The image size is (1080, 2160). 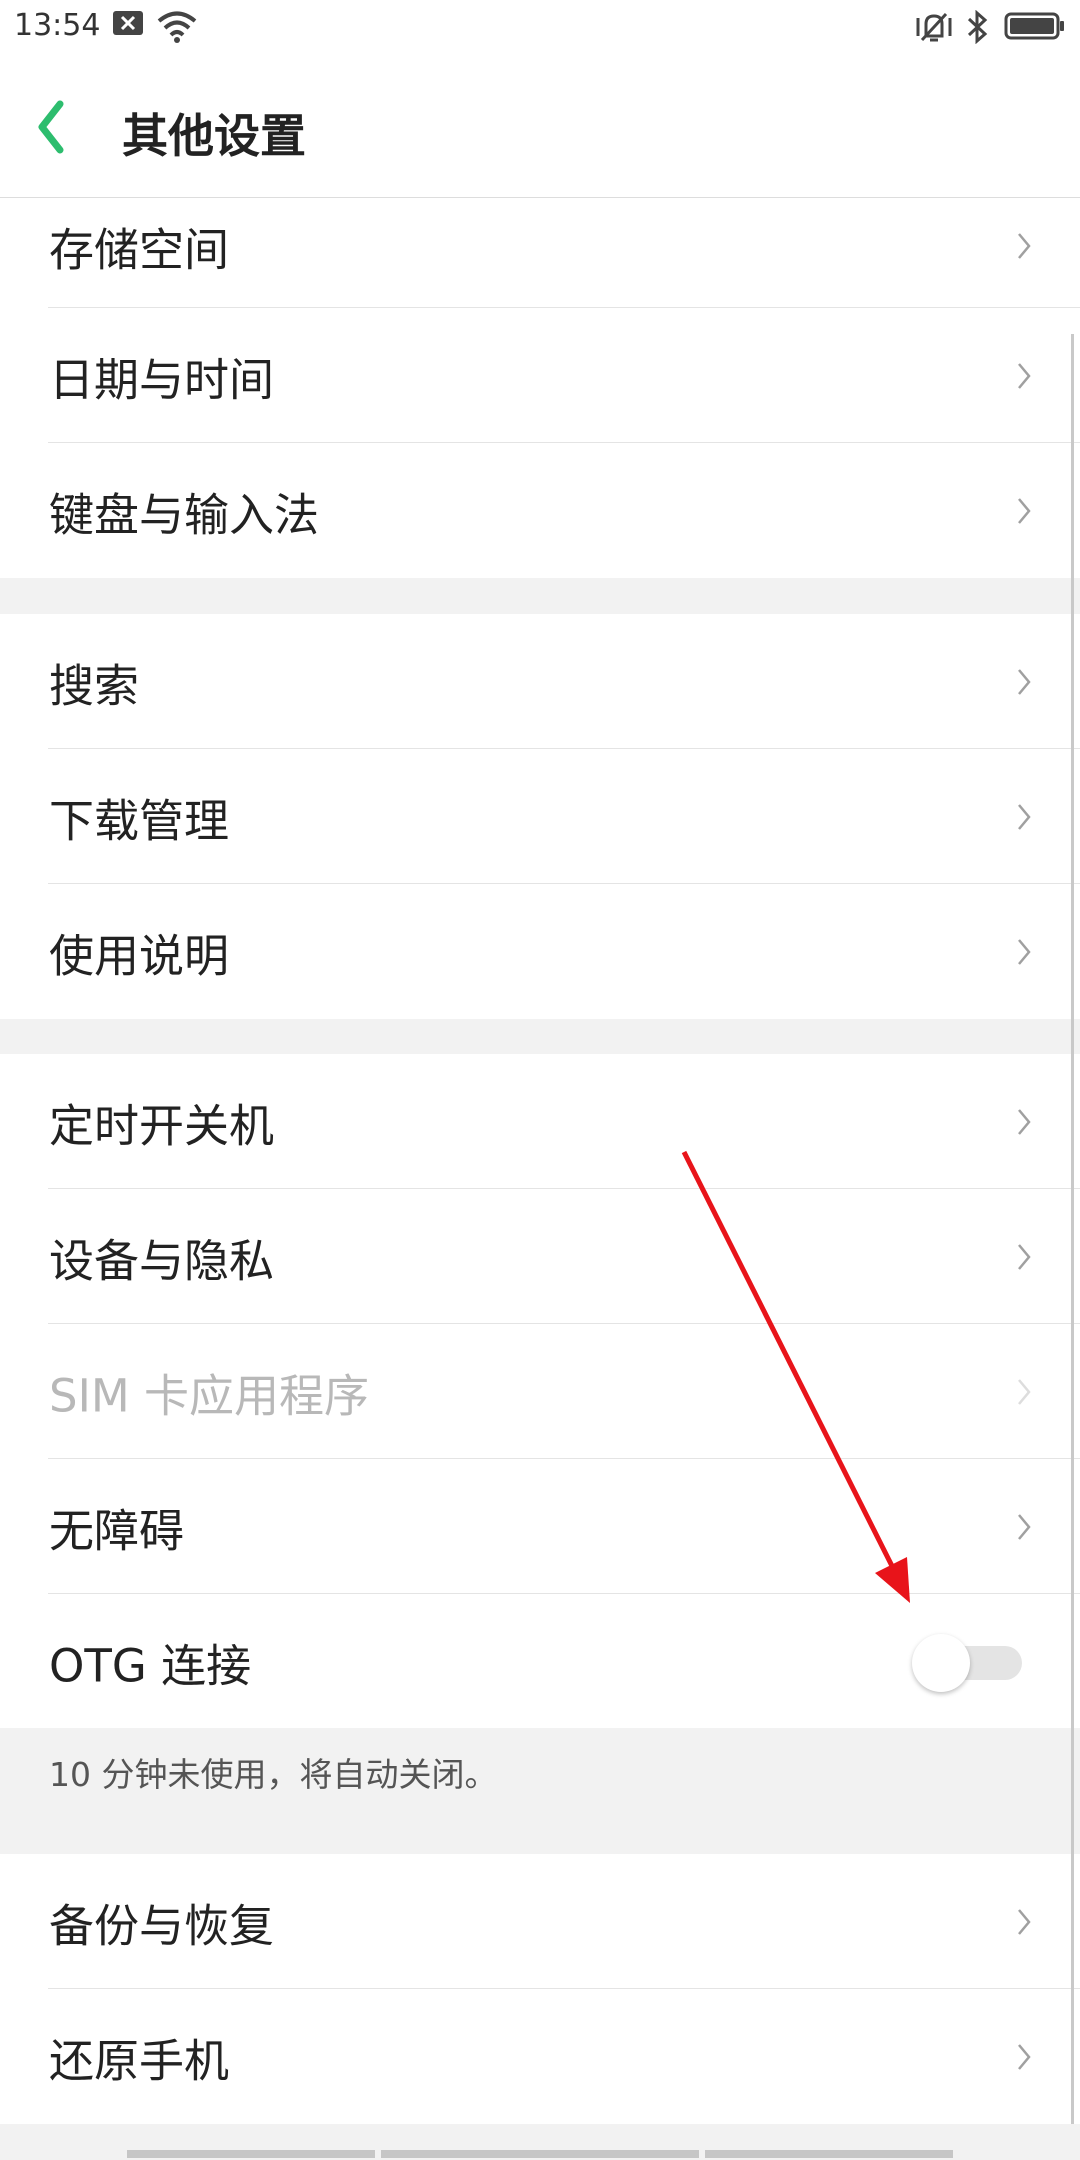 What do you see at coordinates (162, 1125) in the screenshot?
I see `item-label: 定时开关机` at bounding box center [162, 1125].